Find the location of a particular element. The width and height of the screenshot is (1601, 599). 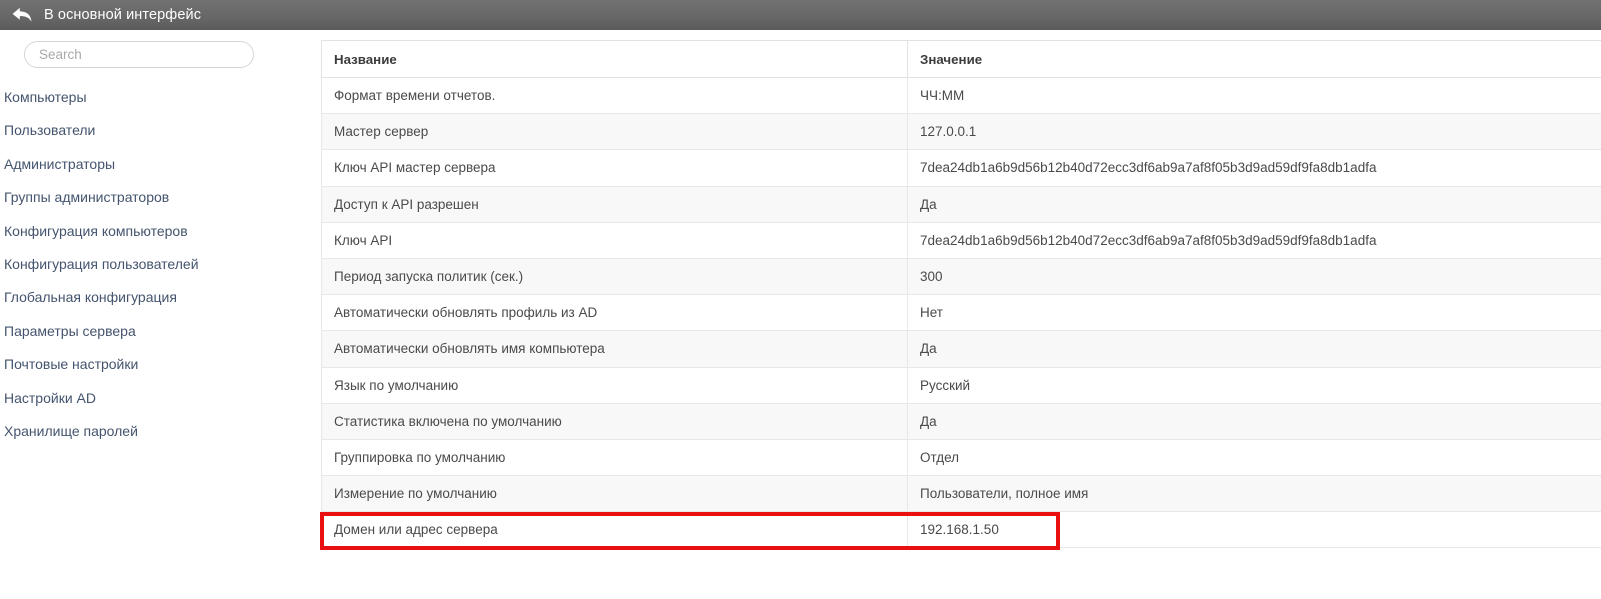

table-row: Язык по умолчанию Русский is located at coordinates (961, 385).